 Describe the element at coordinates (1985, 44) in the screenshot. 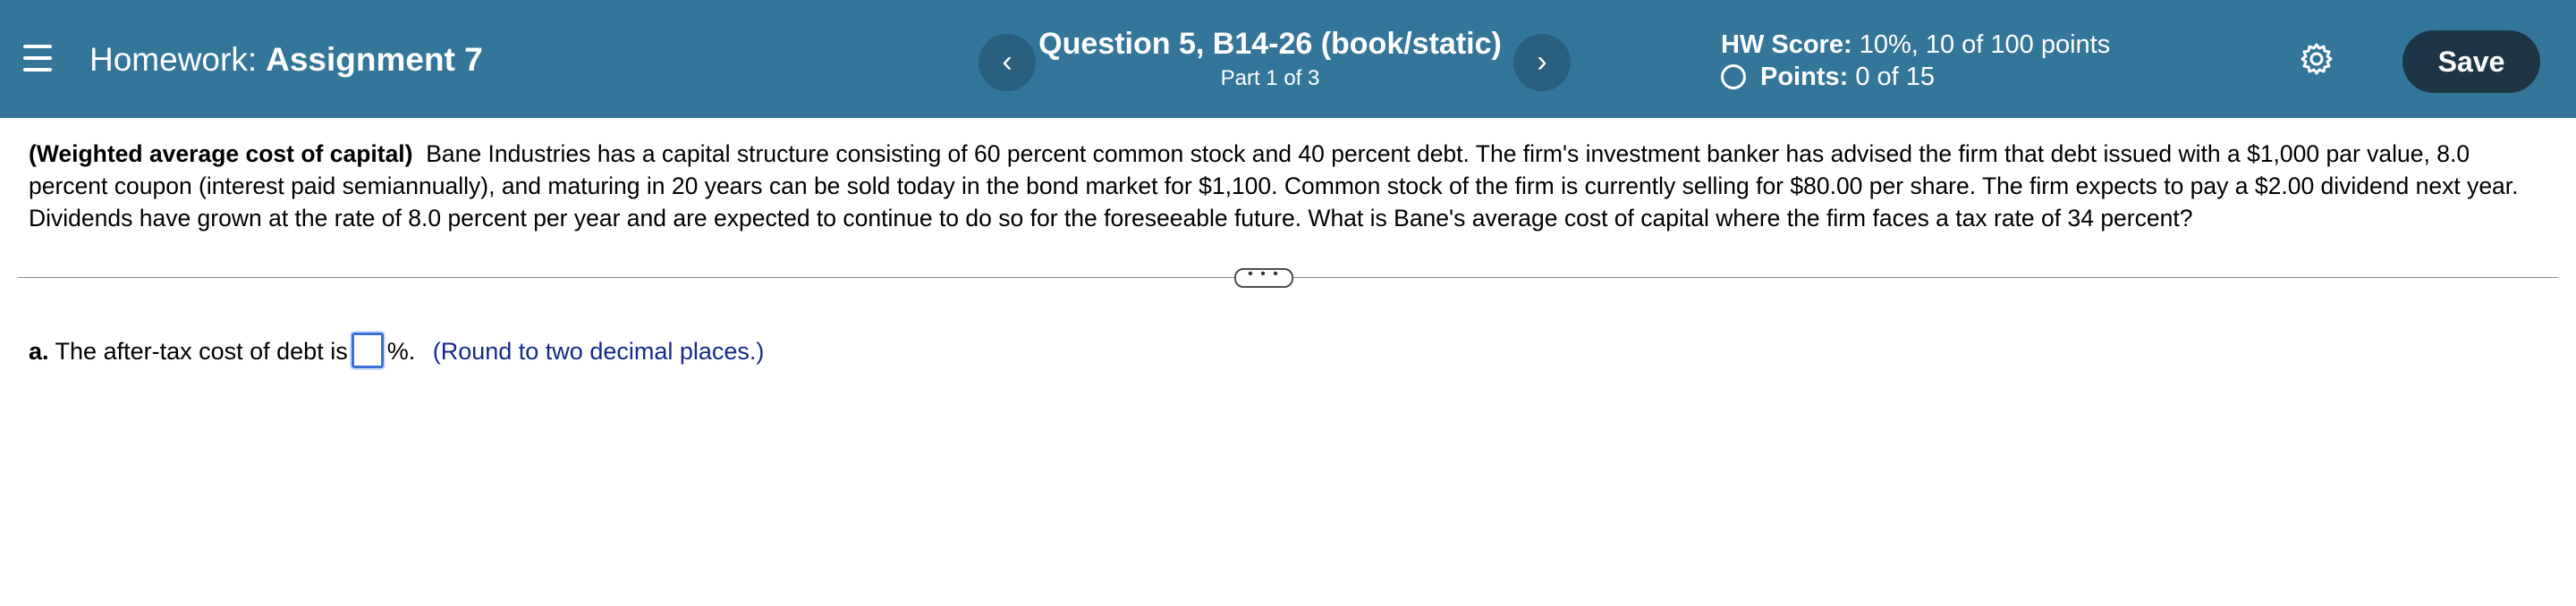

I see `hw-score-value: 10%, 10 of 100 points` at that location.